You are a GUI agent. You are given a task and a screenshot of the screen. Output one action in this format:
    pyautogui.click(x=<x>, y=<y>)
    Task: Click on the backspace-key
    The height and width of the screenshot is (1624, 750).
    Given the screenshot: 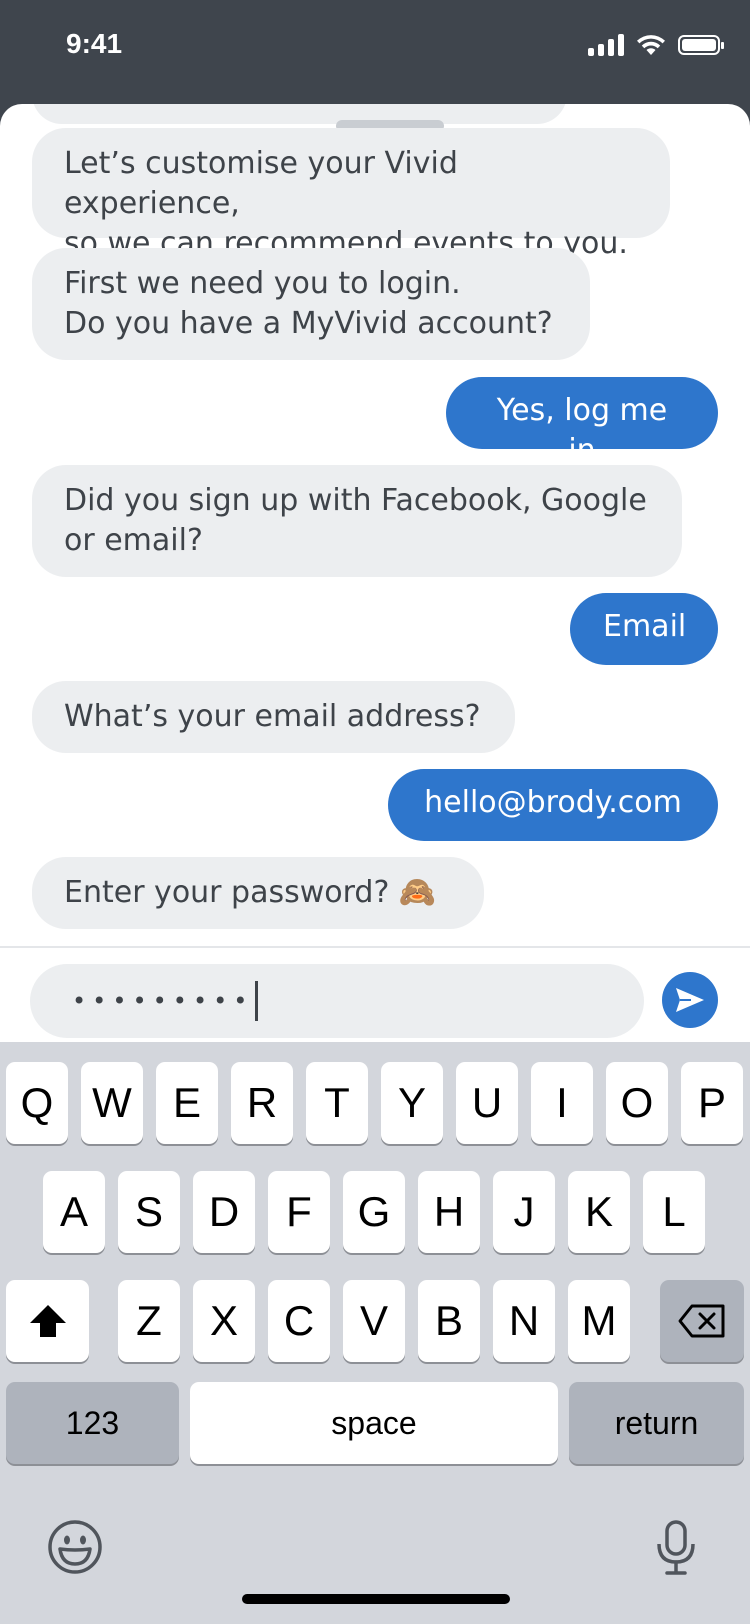 What is the action you would take?
    pyautogui.click(x=702, y=1321)
    